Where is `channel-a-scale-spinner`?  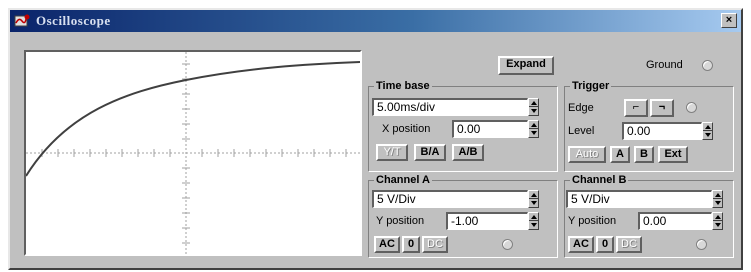
channel-a-scale-spinner is located at coordinates (533, 199).